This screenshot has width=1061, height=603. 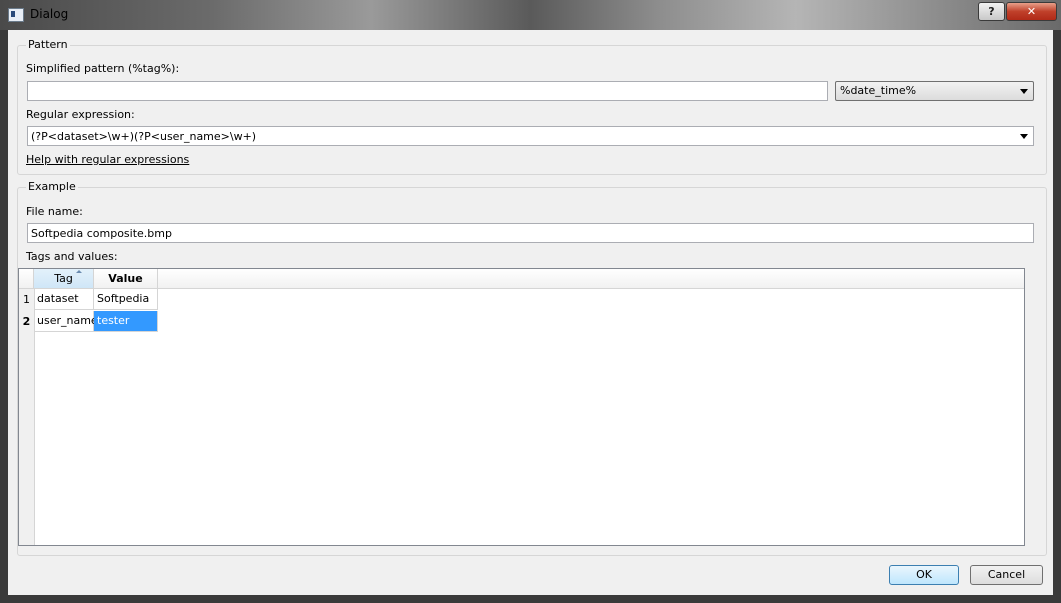 What do you see at coordinates (72, 256) in the screenshot?
I see `tags-values-label: Tags and values:` at bounding box center [72, 256].